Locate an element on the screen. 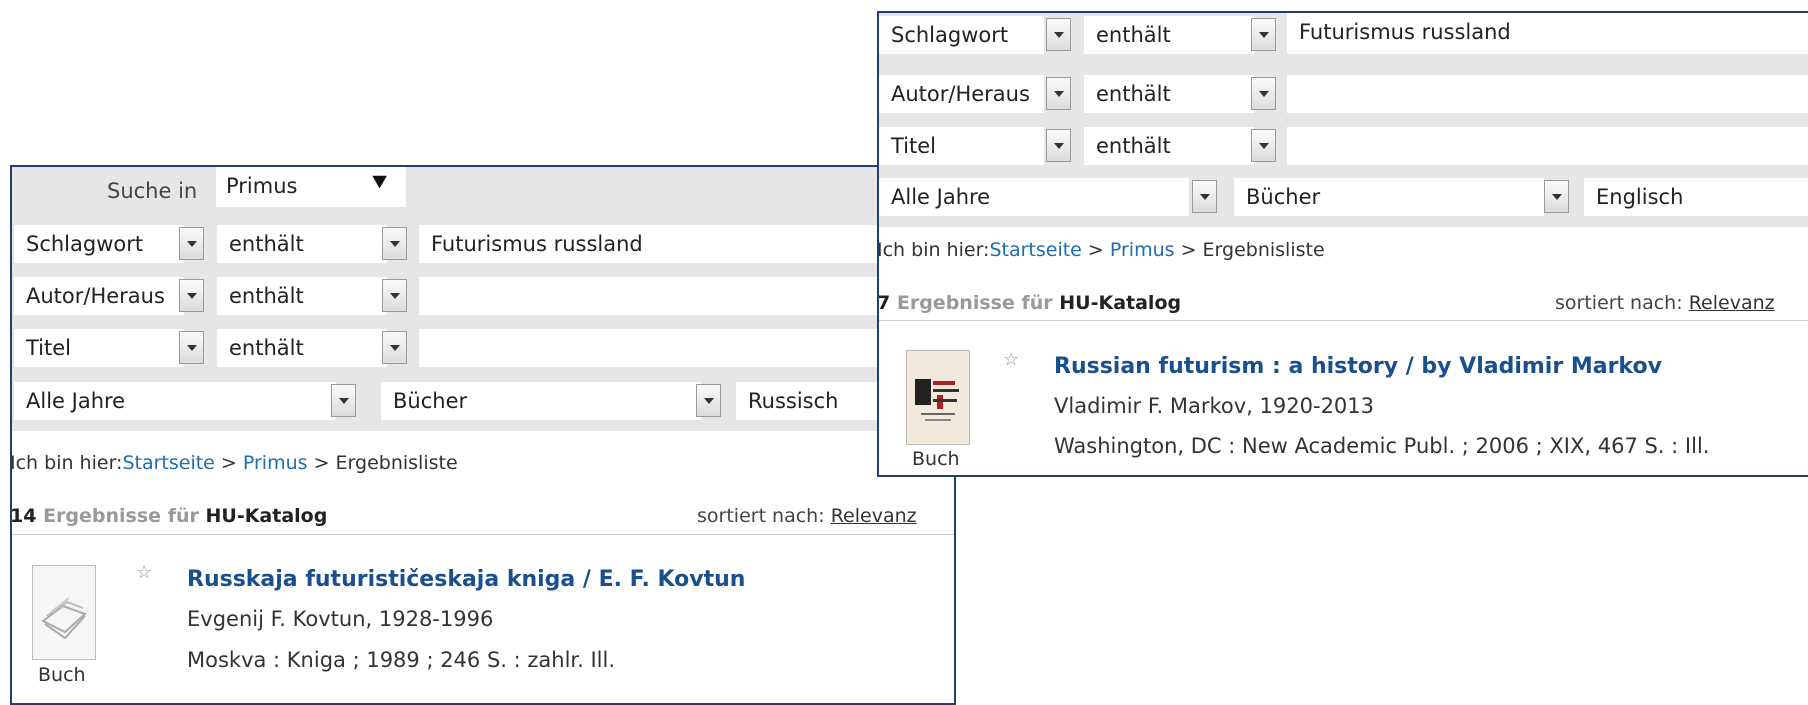  criteria-row-title: Titel enthält is located at coordinates (1343, 146).